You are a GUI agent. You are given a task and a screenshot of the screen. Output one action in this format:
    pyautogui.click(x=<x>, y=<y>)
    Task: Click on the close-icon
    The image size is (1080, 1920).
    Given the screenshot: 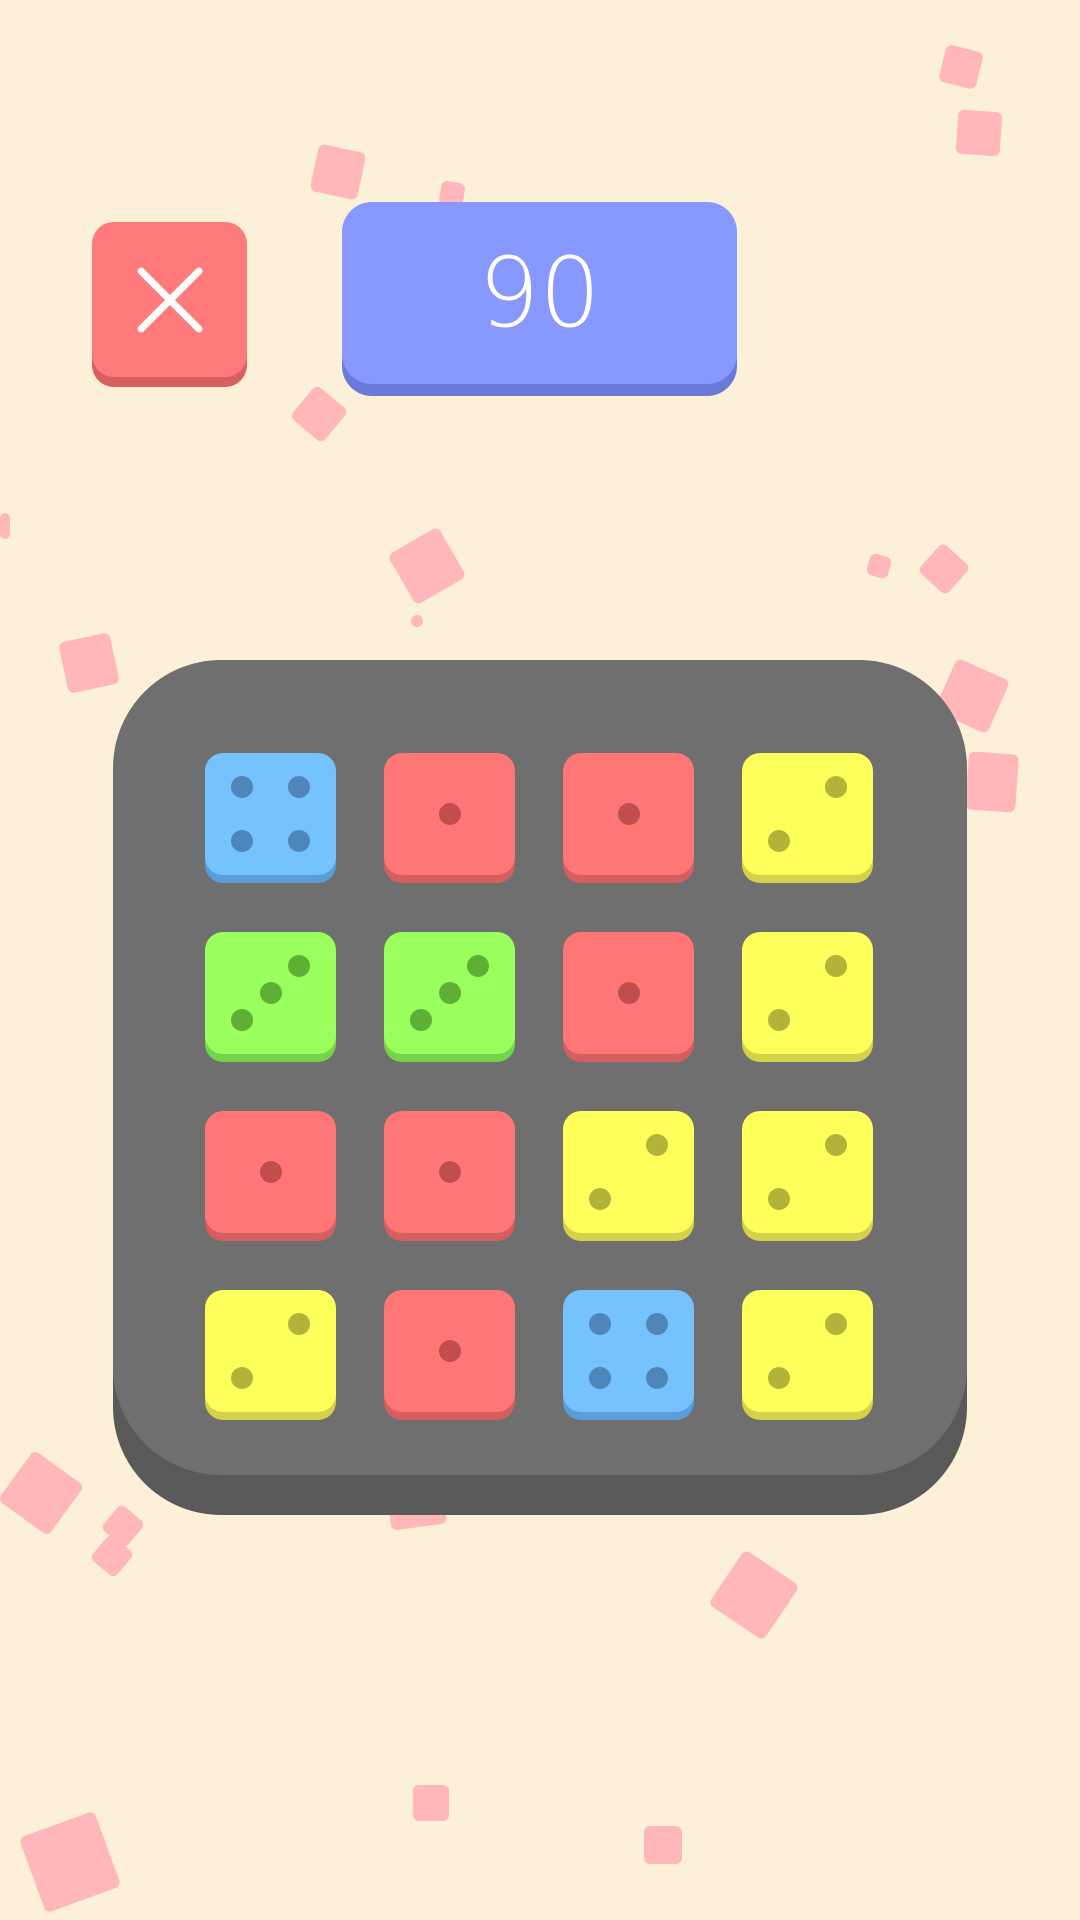 What is the action you would take?
    pyautogui.click(x=169, y=299)
    